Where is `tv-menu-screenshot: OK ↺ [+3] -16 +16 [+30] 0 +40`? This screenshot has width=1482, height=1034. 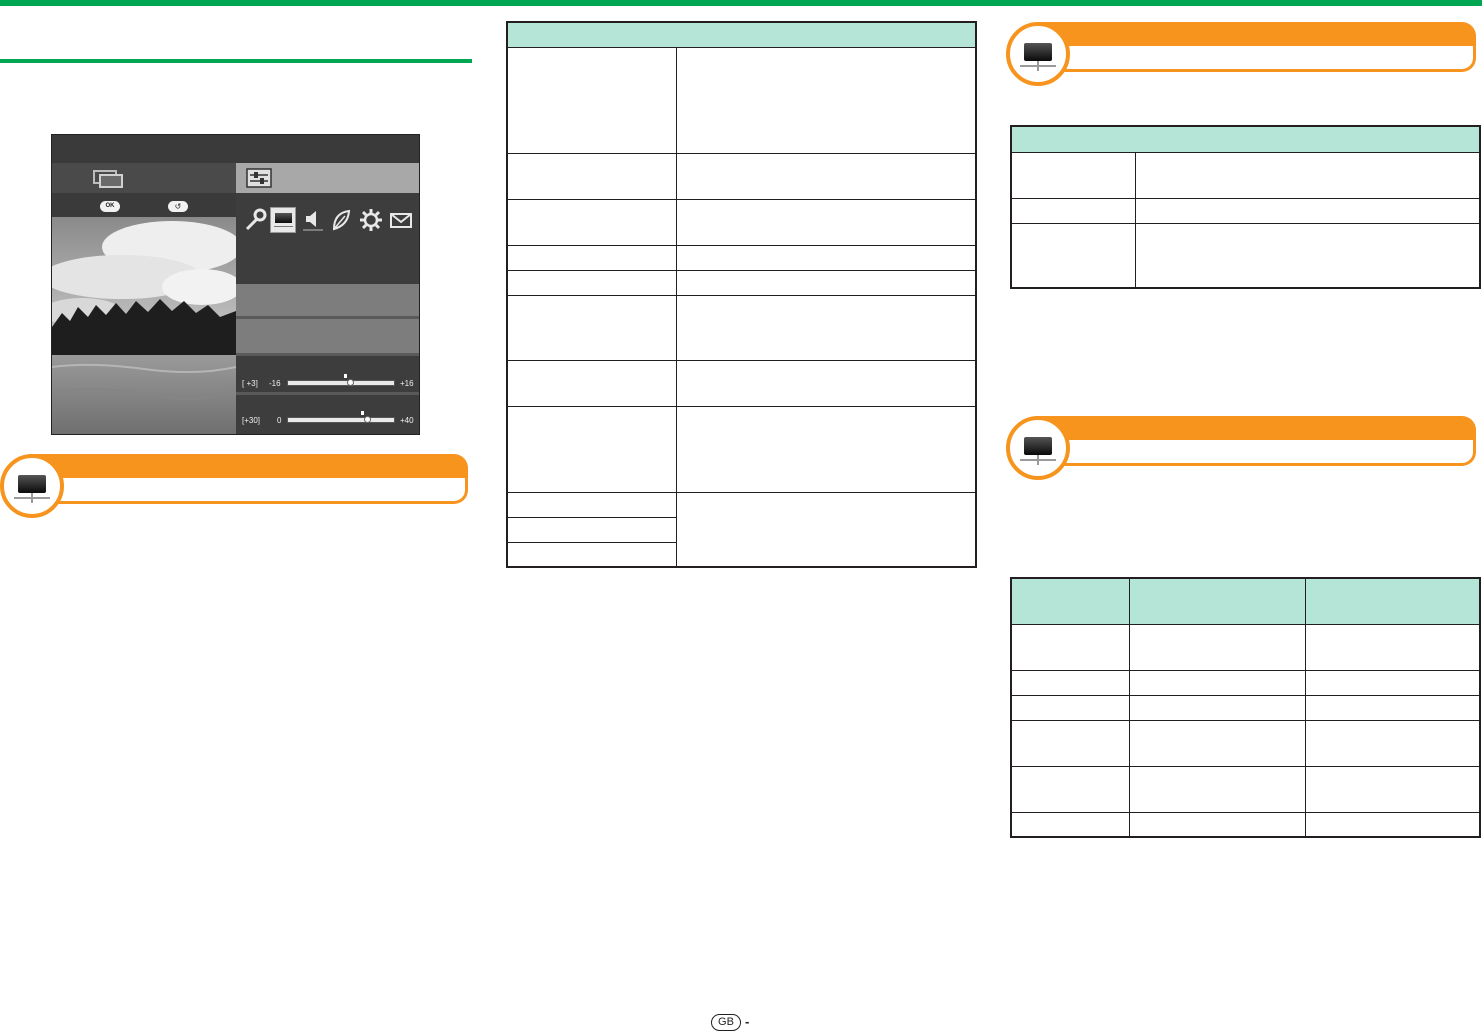 tv-menu-screenshot: OK ↺ [+3] -16 +16 [+30] 0 +40 is located at coordinates (235, 284).